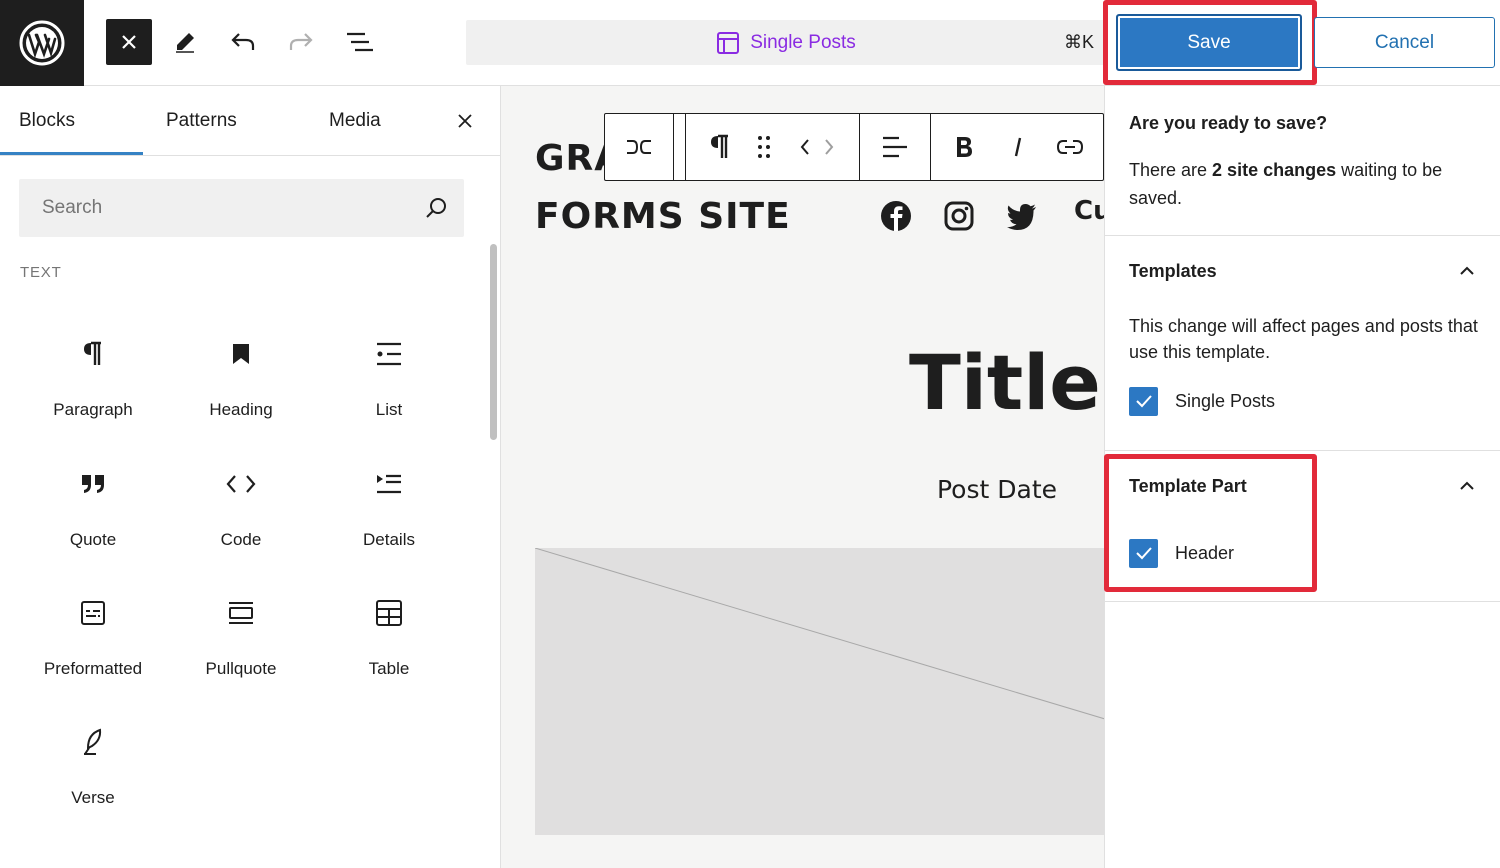  I want to click on editor-header: Single Posts ⌘K Save Cancel, so click(750, 43).